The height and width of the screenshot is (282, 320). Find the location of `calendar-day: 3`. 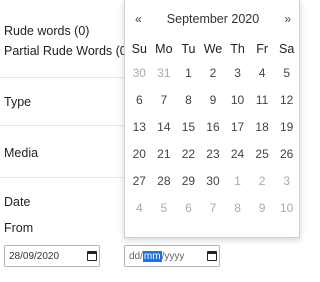

calendar-day: 3 is located at coordinates (237, 73).